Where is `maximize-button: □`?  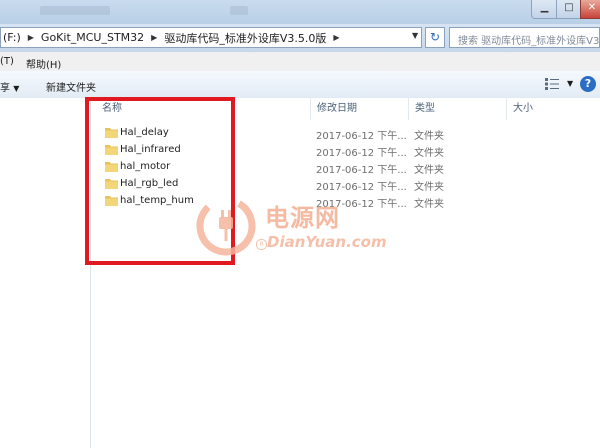 maximize-button: □ is located at coordinates (569, 9).